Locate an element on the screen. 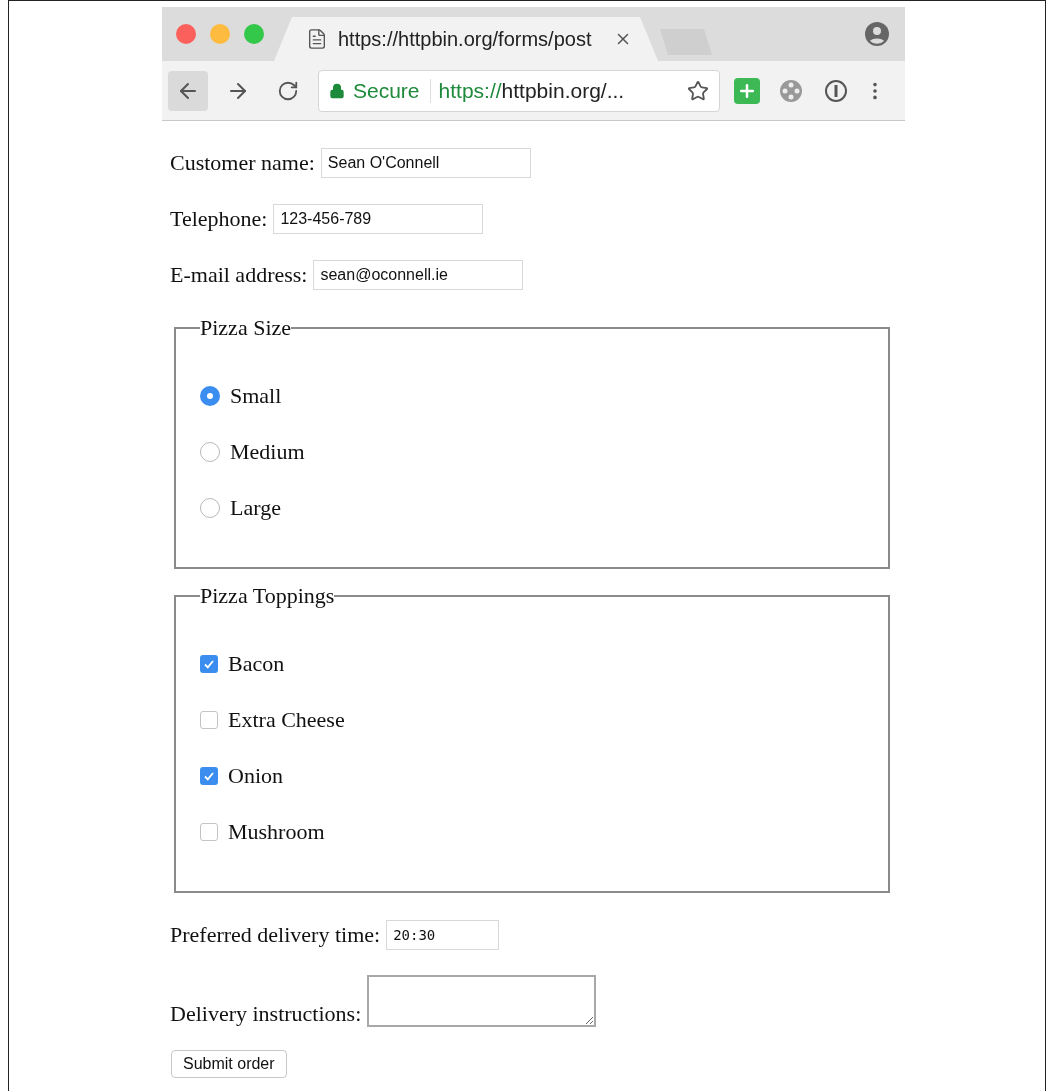  info-circle-icon is located at coordinates (836, 90).